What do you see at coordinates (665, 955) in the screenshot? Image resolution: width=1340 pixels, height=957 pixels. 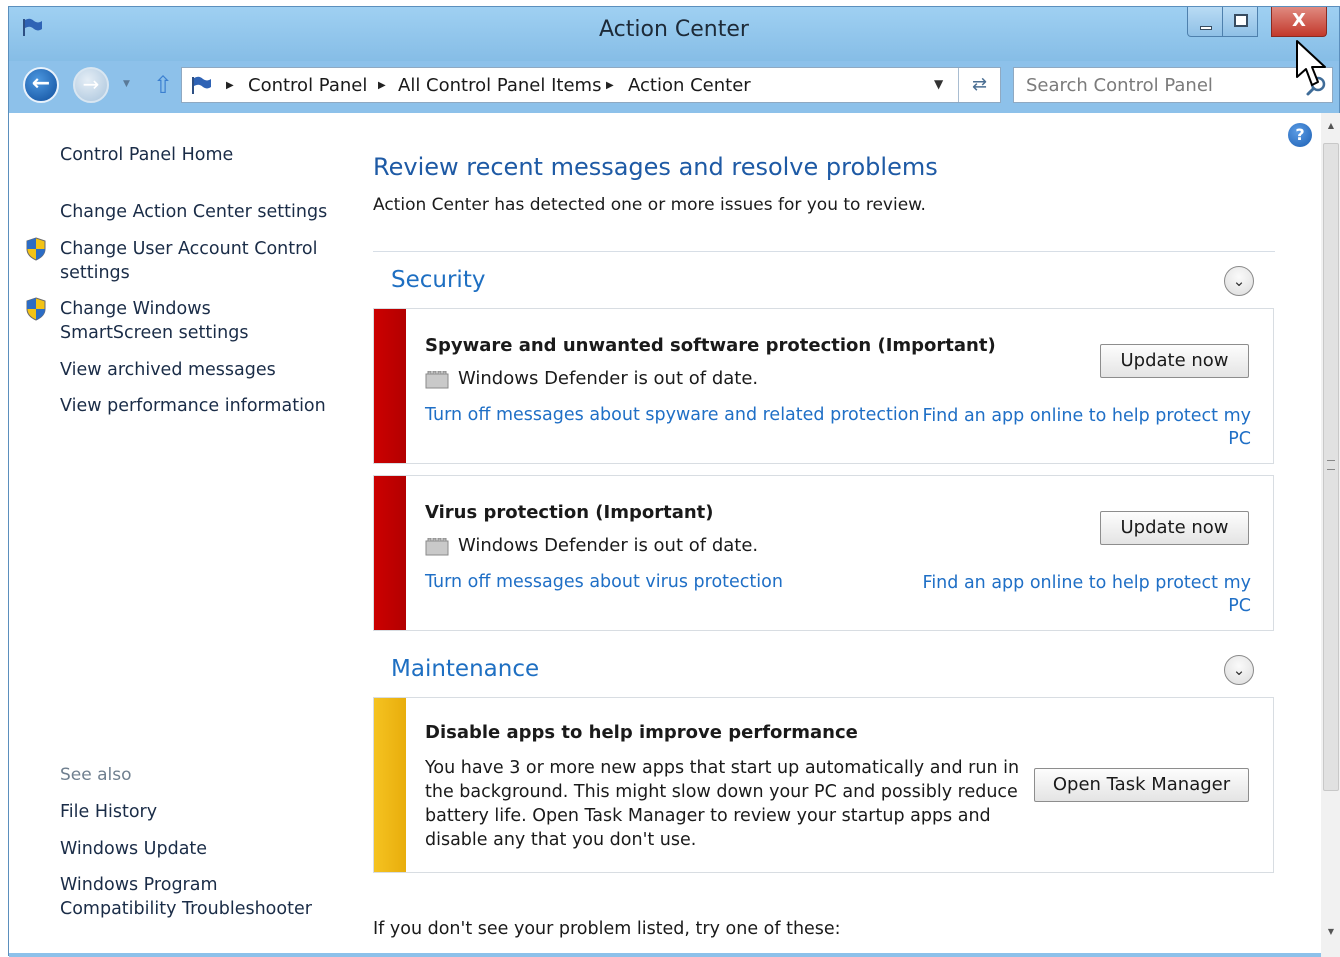 I see `window-bottom-border` at bounding box center [665, 955].